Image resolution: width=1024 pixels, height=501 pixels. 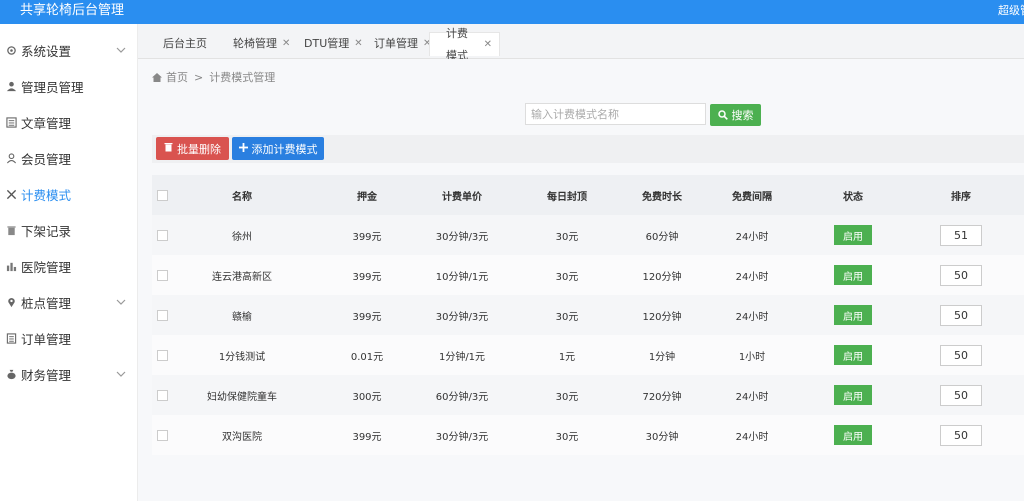 I want to click on chevron-down-icon, so click(x=121, y=302).